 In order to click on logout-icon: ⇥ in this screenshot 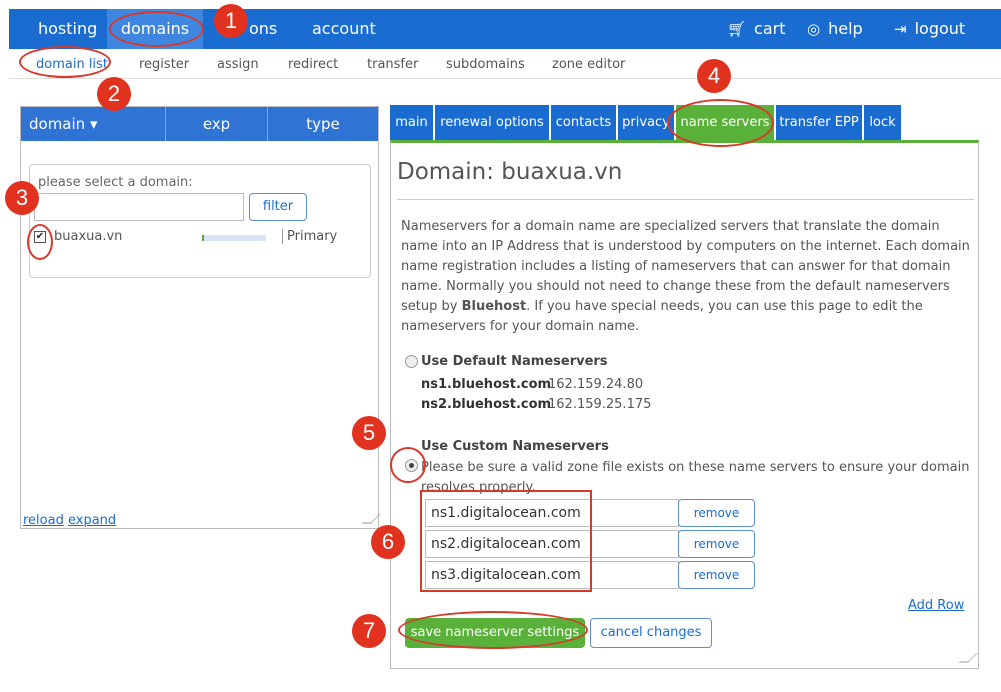, I will do `click(900, 29)`.